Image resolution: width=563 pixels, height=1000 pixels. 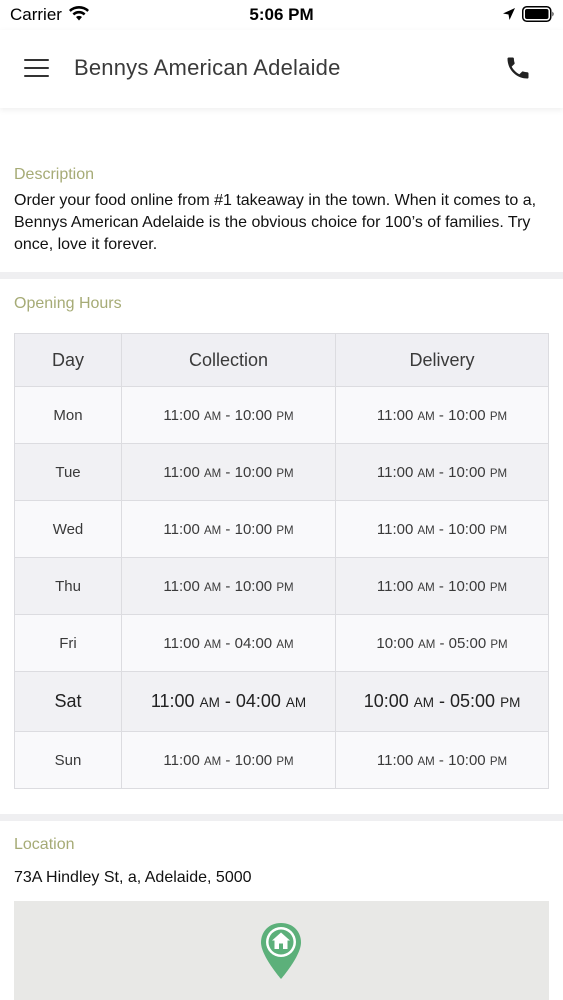 I want to click on location-arrow-icon, so click(x=509, y=16).